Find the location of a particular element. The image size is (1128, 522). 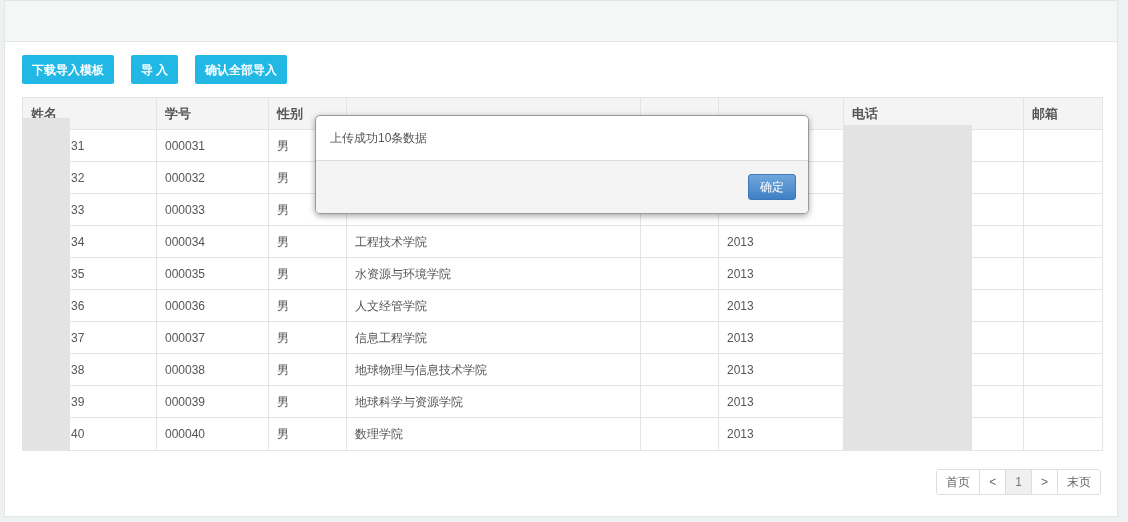

table-cell-text: 32 is located at coordinates (77, 178).